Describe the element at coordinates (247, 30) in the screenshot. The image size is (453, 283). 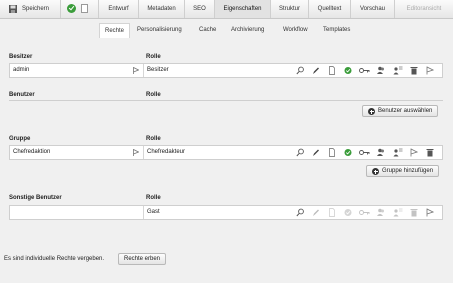
I see `subtab-archivierung: Archivierung` at that location.